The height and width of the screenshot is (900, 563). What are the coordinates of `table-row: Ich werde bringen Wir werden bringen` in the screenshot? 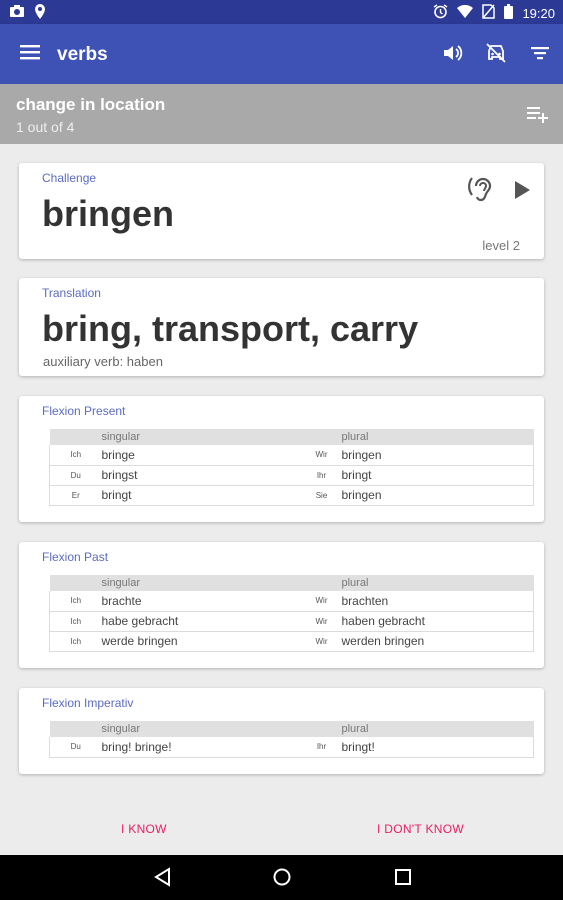 It's located at (291, 641).